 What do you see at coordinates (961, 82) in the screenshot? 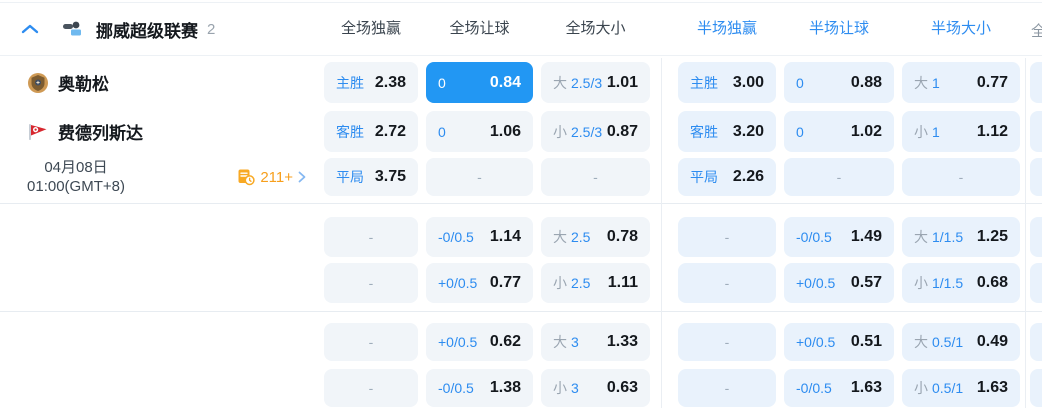
I see `odds-cell: 大 1 0.77` at bounding box center [961, 82].